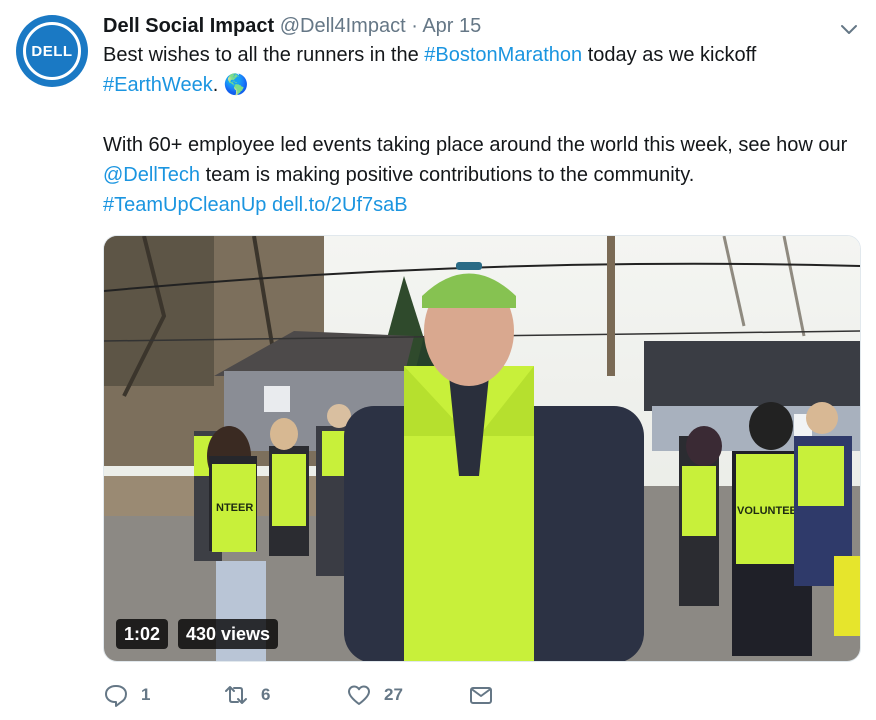 The width and height of the screenshot is (876, 720). What do you see at coordinates (184, 205) in the screenshot?
I see `hashtag-teamupcleanup: #TeamUpCleanUp` at bounding box center [184, 205].